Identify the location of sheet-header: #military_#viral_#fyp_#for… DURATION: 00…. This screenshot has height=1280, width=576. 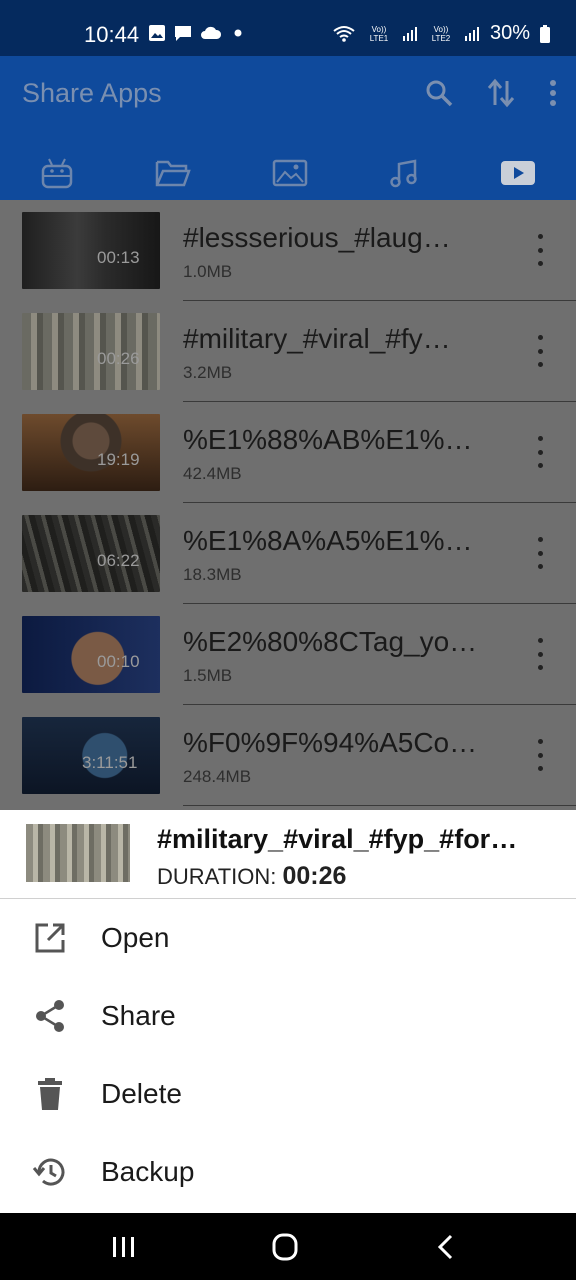
(288, 854).